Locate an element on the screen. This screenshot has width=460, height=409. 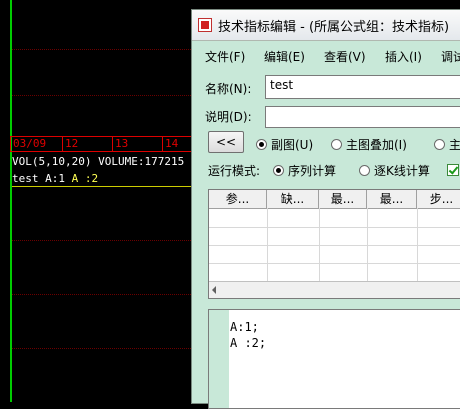
radio-sequence-calc-label: 序列计算 is located at coordinates (312, 170).